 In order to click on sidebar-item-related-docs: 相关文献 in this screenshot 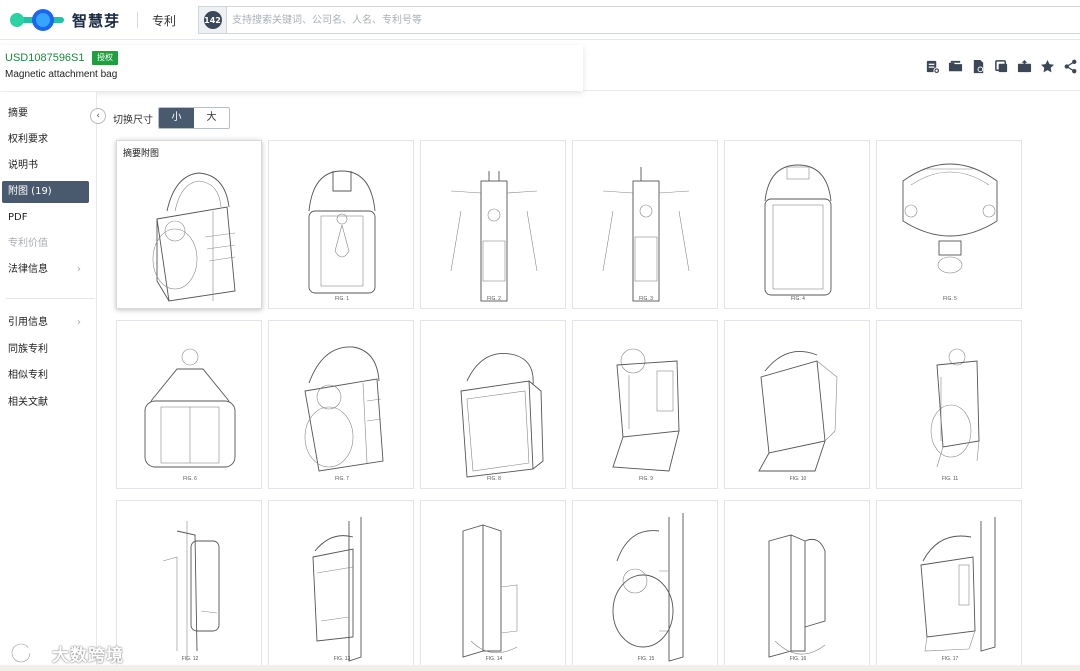, I will do `click(45, 403)`.